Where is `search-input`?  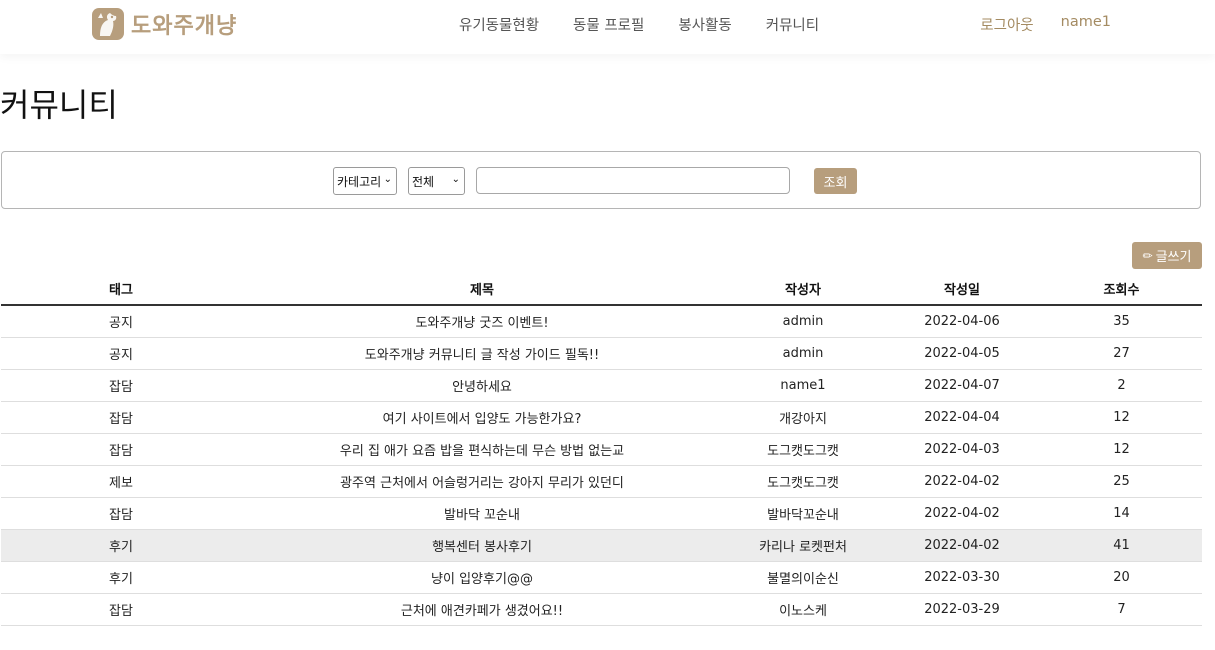
search-input is located at coordinates (633, 180).